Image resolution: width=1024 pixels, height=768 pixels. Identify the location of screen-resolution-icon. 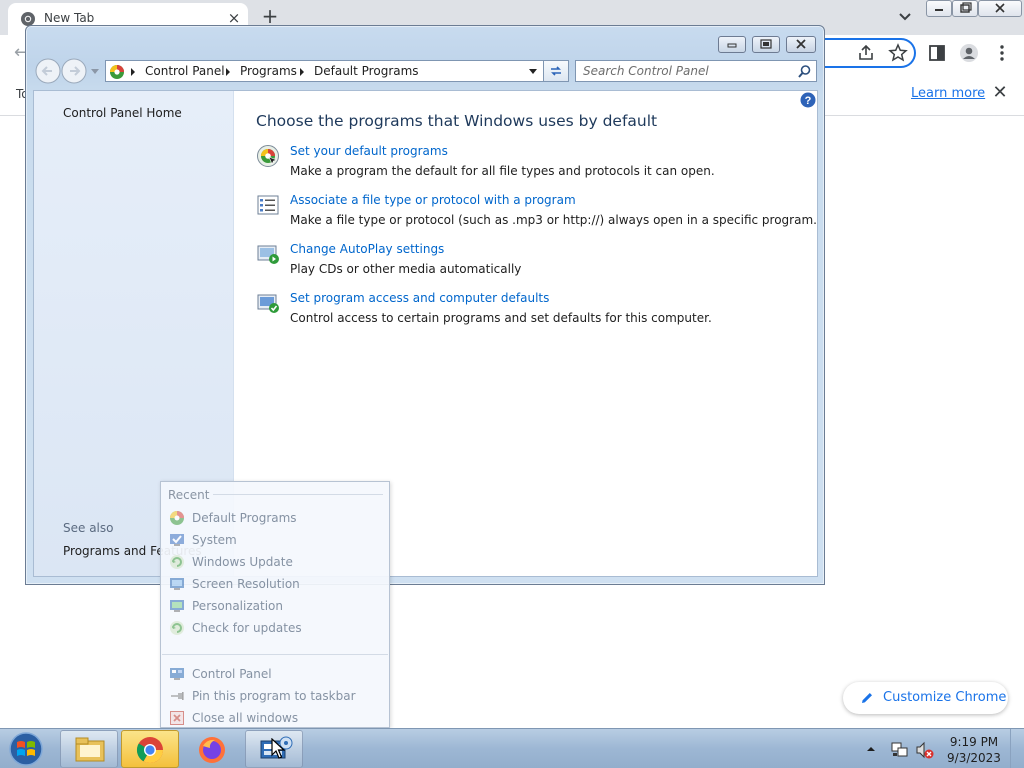
(177, 584).